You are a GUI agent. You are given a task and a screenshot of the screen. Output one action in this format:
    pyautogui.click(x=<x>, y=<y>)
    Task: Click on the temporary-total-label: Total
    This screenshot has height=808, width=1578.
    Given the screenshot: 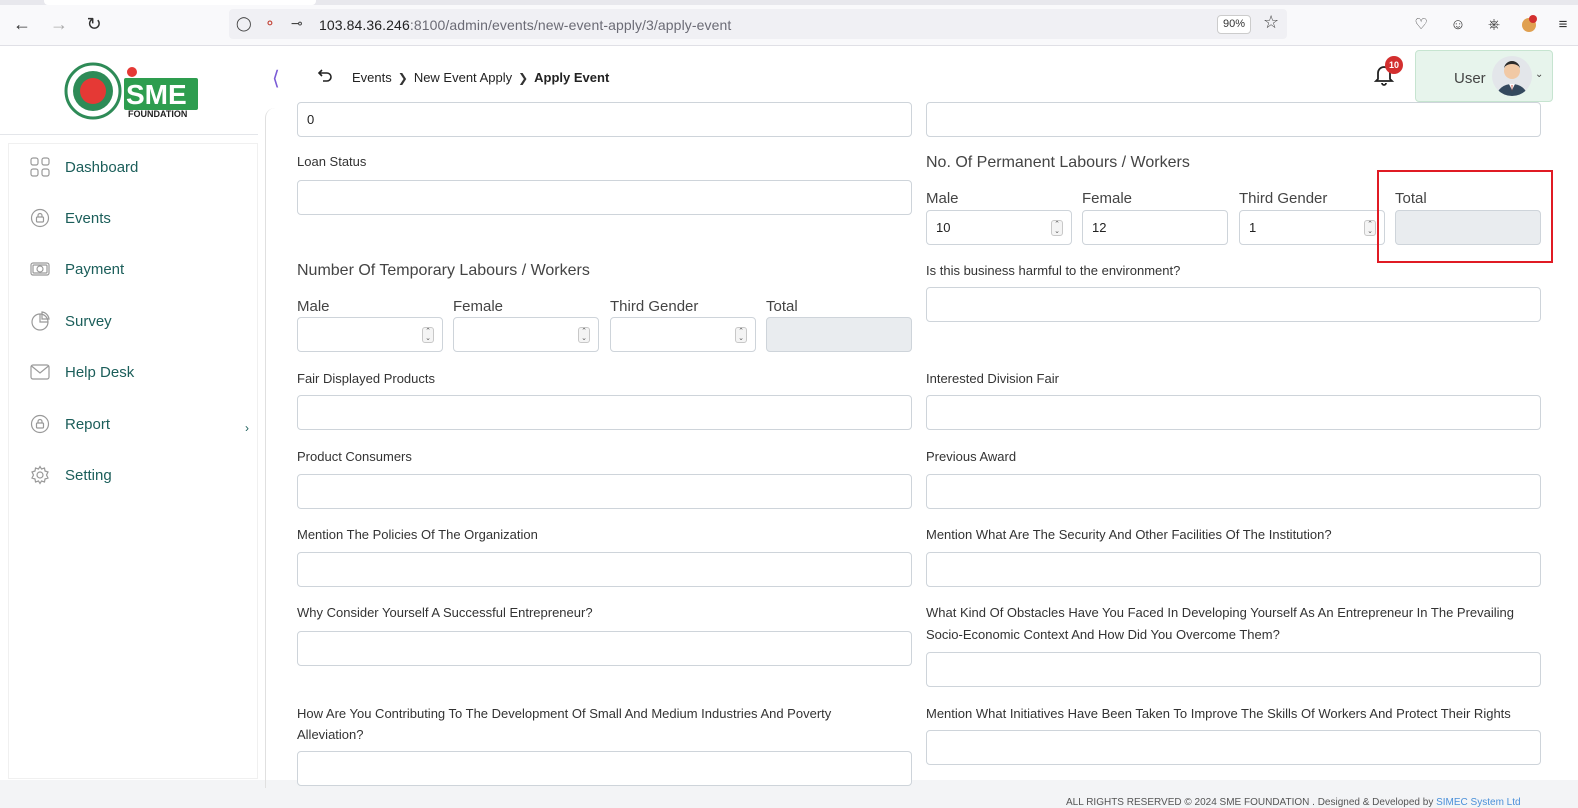 What is the action you would take?
    pyautogui.click(x=782, y=306)
    